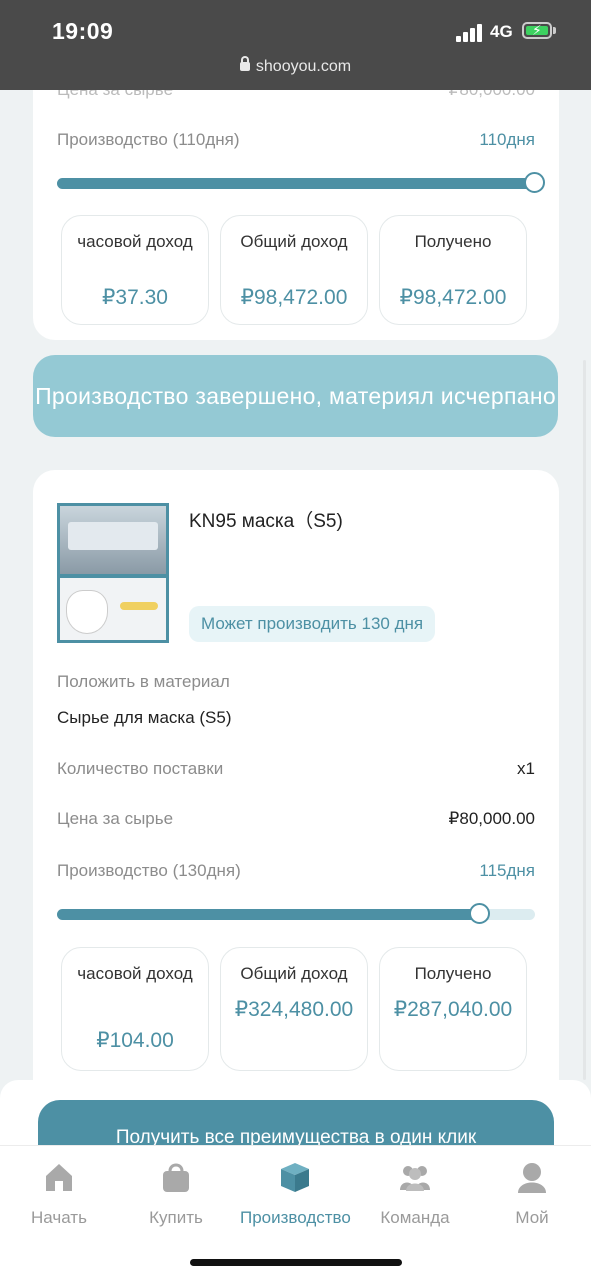 This screenshot has height=1281, width=591. Describe the element at coordinates (135, 297) in the screenshot. I see `stat-value: ₽37.30` at that location.